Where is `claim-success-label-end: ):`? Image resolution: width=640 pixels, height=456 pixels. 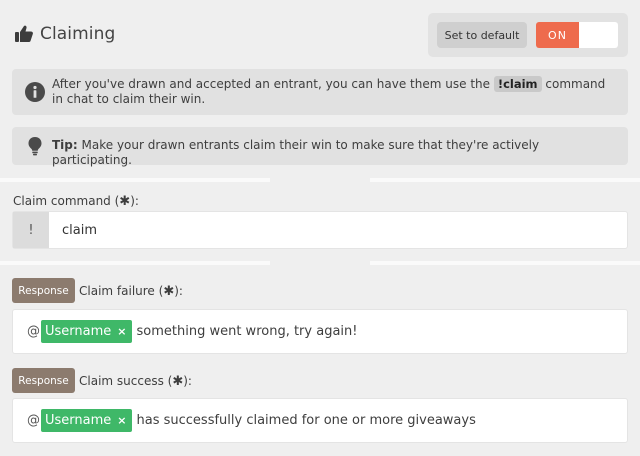 claim-success-label-end: ): is located at coordinates (187, 381).